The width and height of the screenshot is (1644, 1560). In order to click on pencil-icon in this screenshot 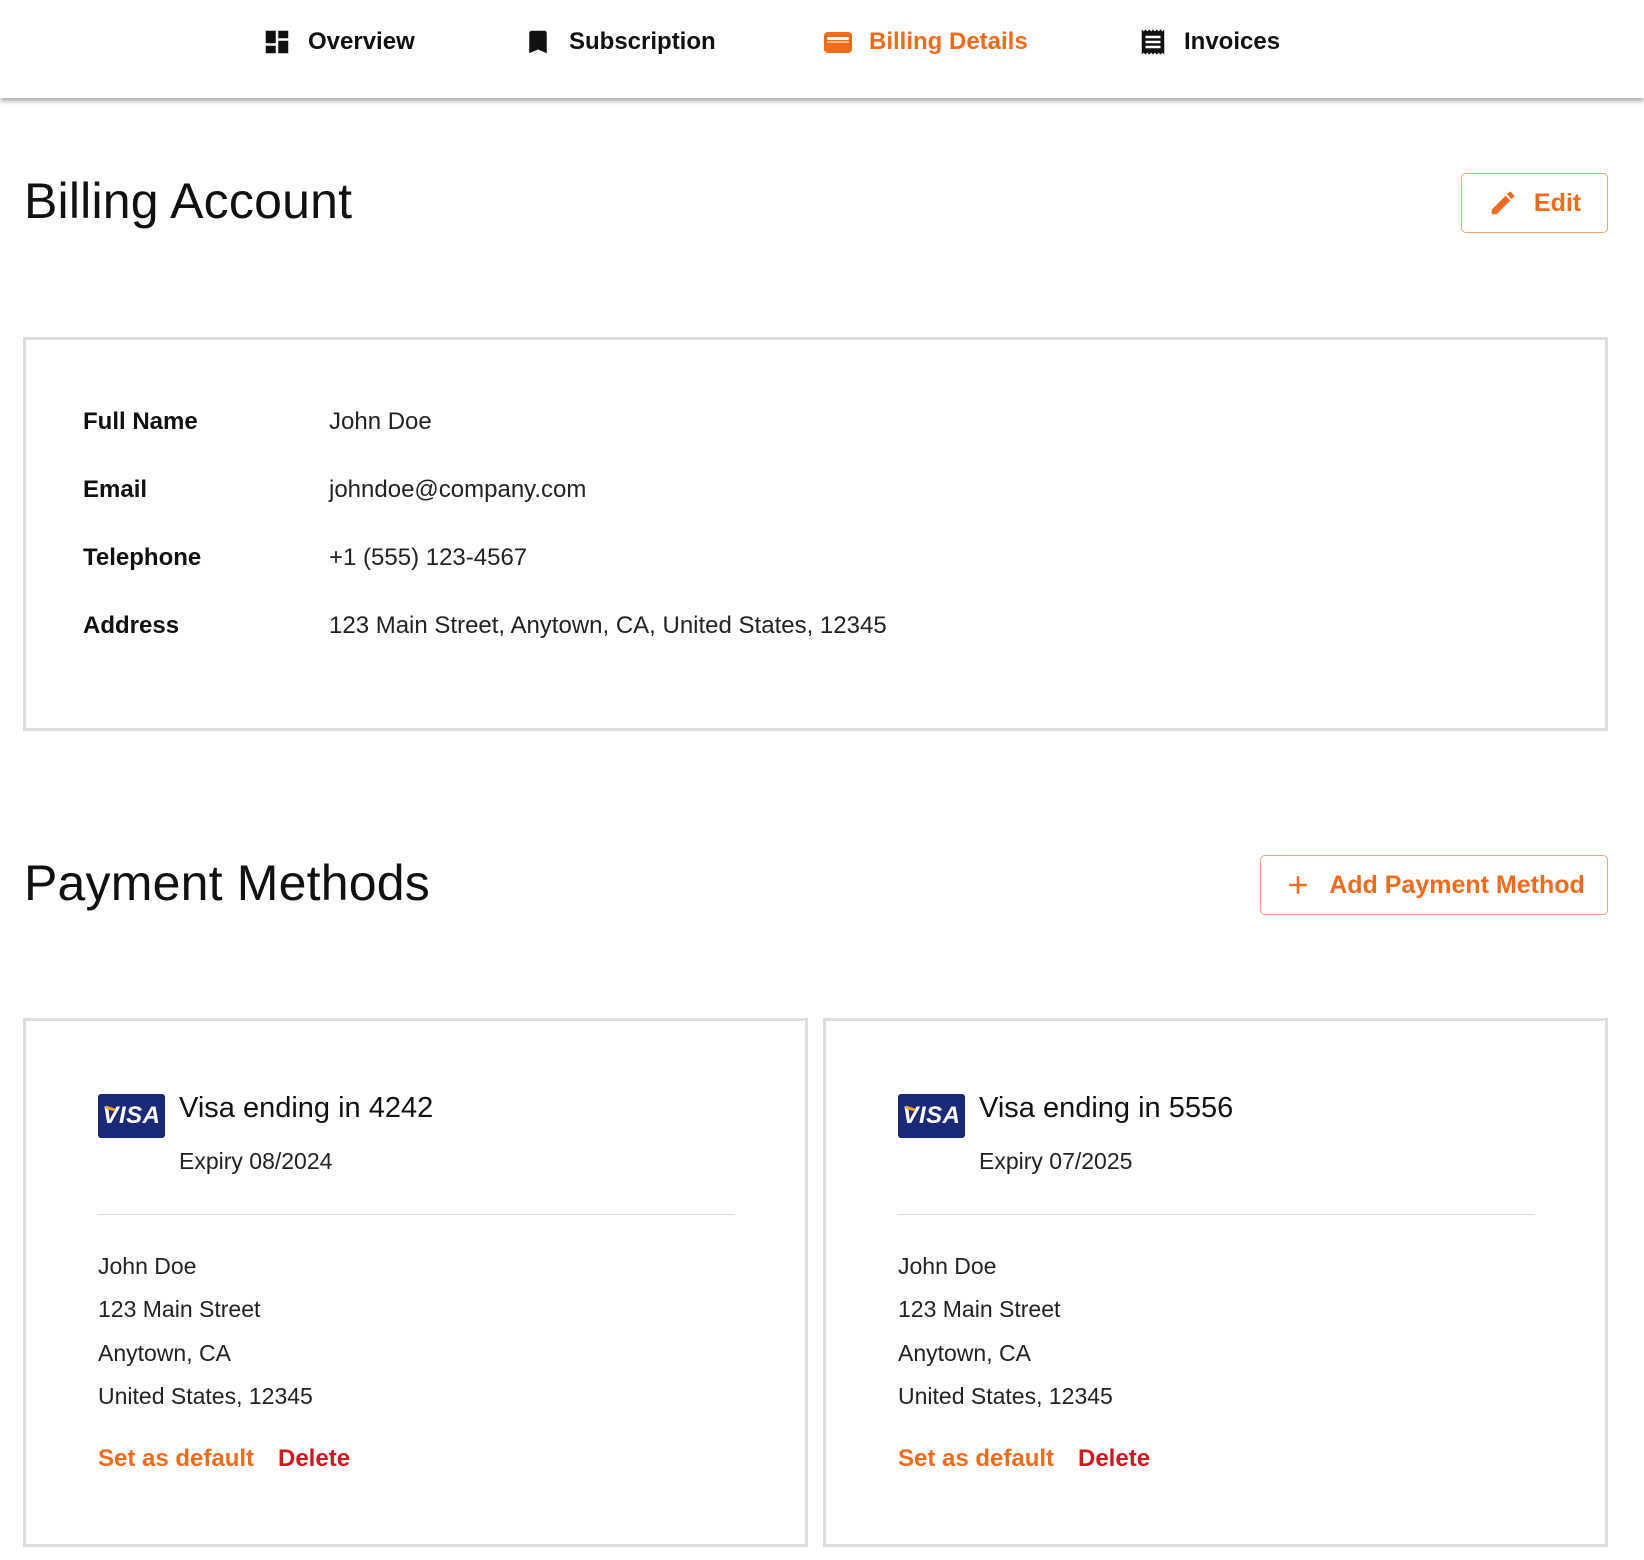, I will do `click(1503, 203)`.